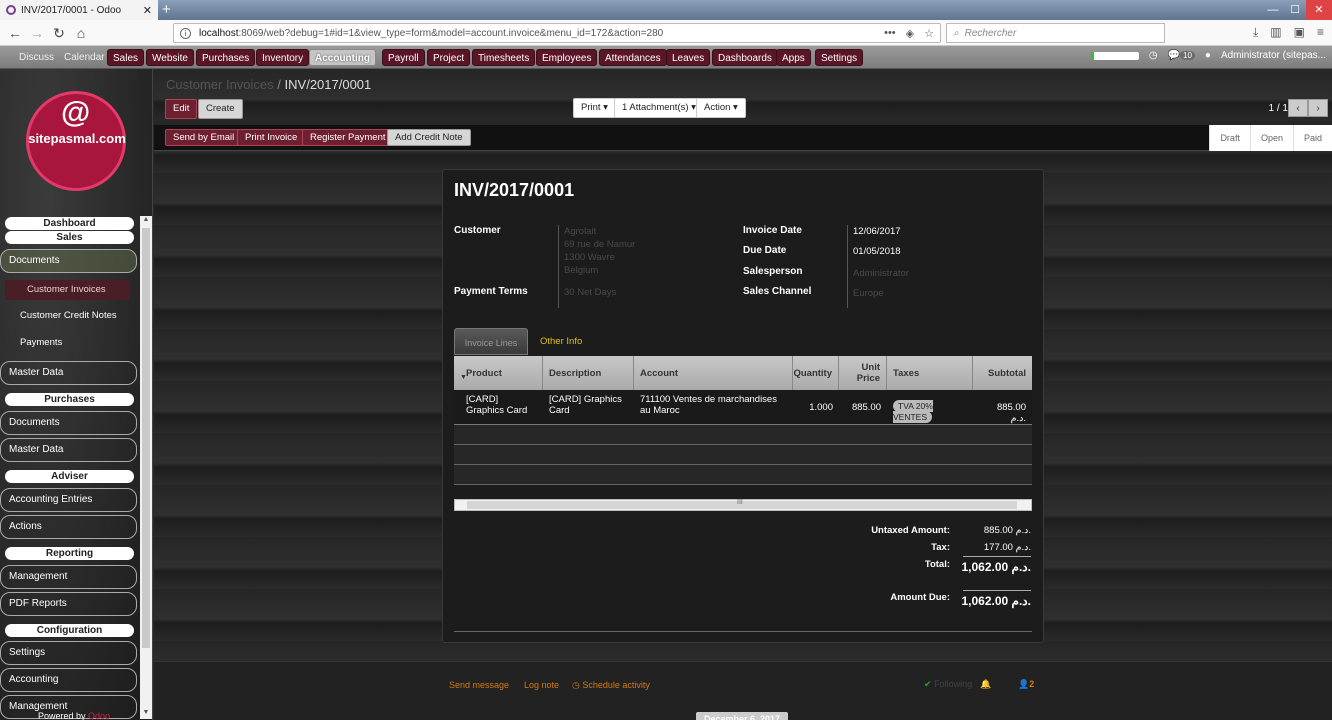 Image resolution: width=1332 pixels, height=720 pixels. Describe the element at coordinates (68, 373) in the screenshot. I see `sidebar-item-master-data: Master Data` at that location.